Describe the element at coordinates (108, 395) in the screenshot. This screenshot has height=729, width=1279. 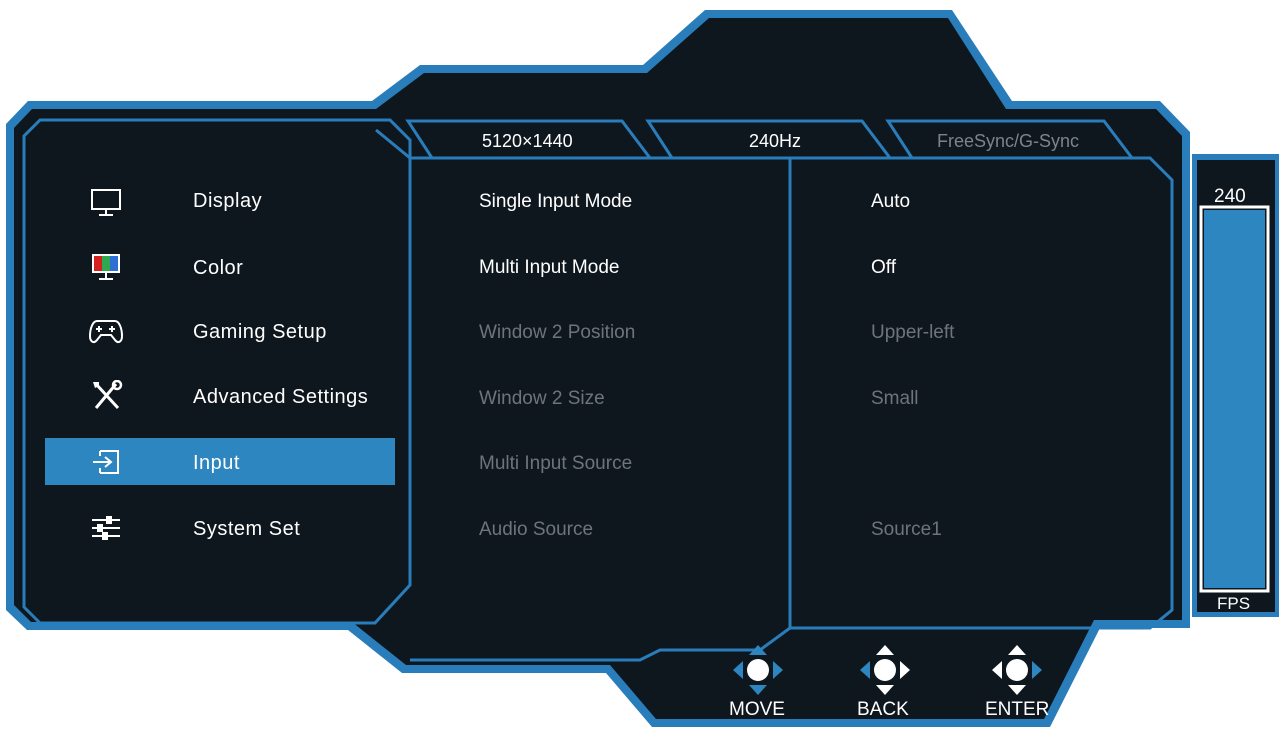
I see `wrench-screwdriver-icon` at that location.